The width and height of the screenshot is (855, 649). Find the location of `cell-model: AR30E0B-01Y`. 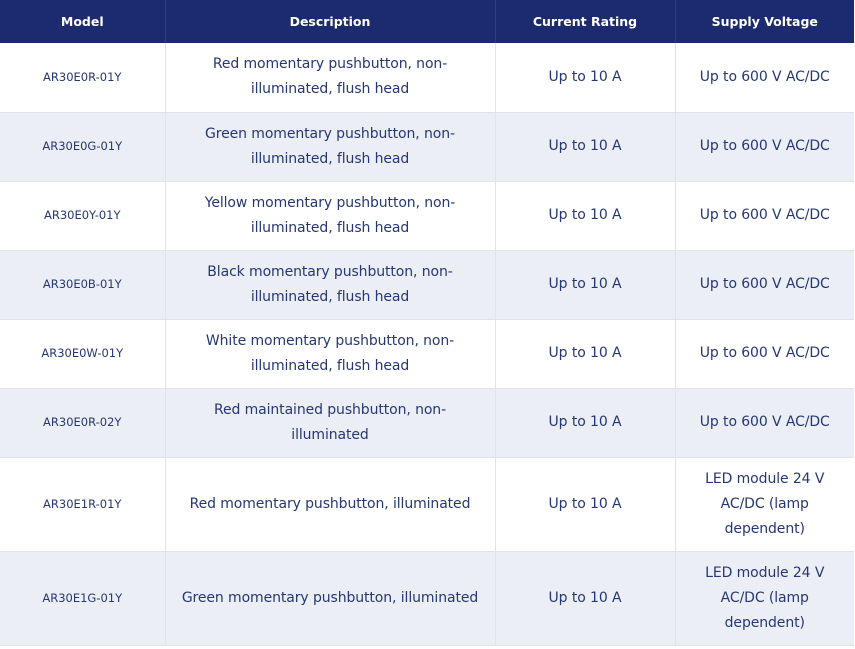

cell-model: AR30E0B-01Y is located at coordinates (83, 285).